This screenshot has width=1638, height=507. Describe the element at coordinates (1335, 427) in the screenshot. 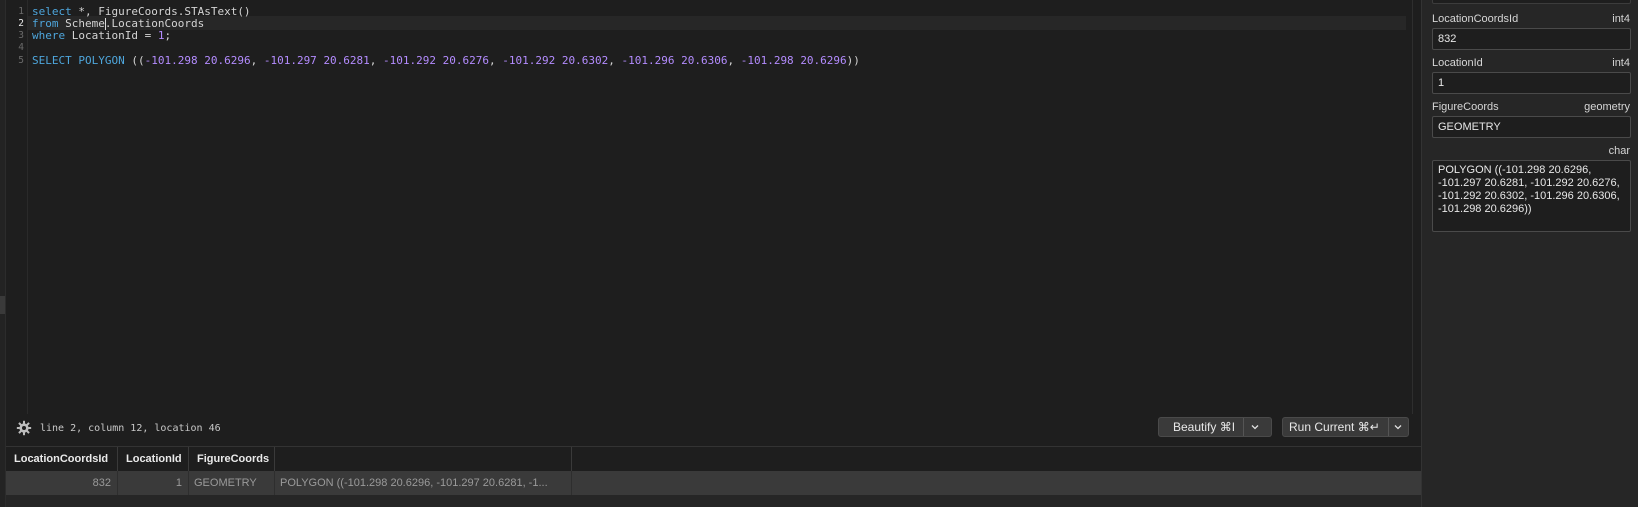

I see `run-current-button: Run Current ⌘↵` at that location.